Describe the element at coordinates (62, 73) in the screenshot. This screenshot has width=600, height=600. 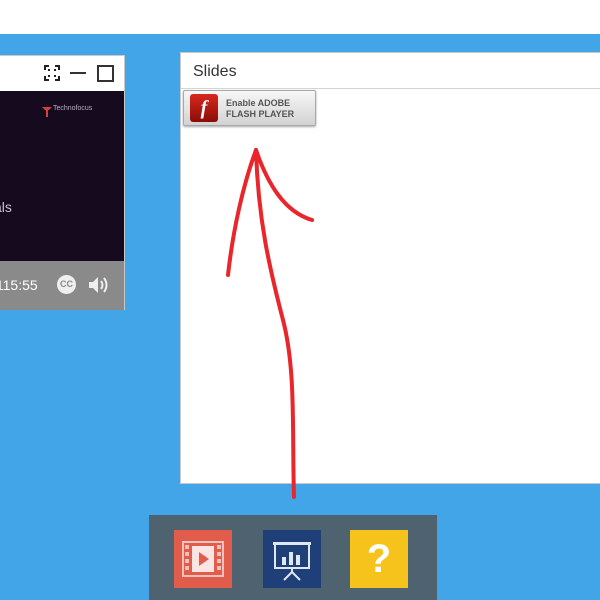
I see `video-titlebar` at that location.